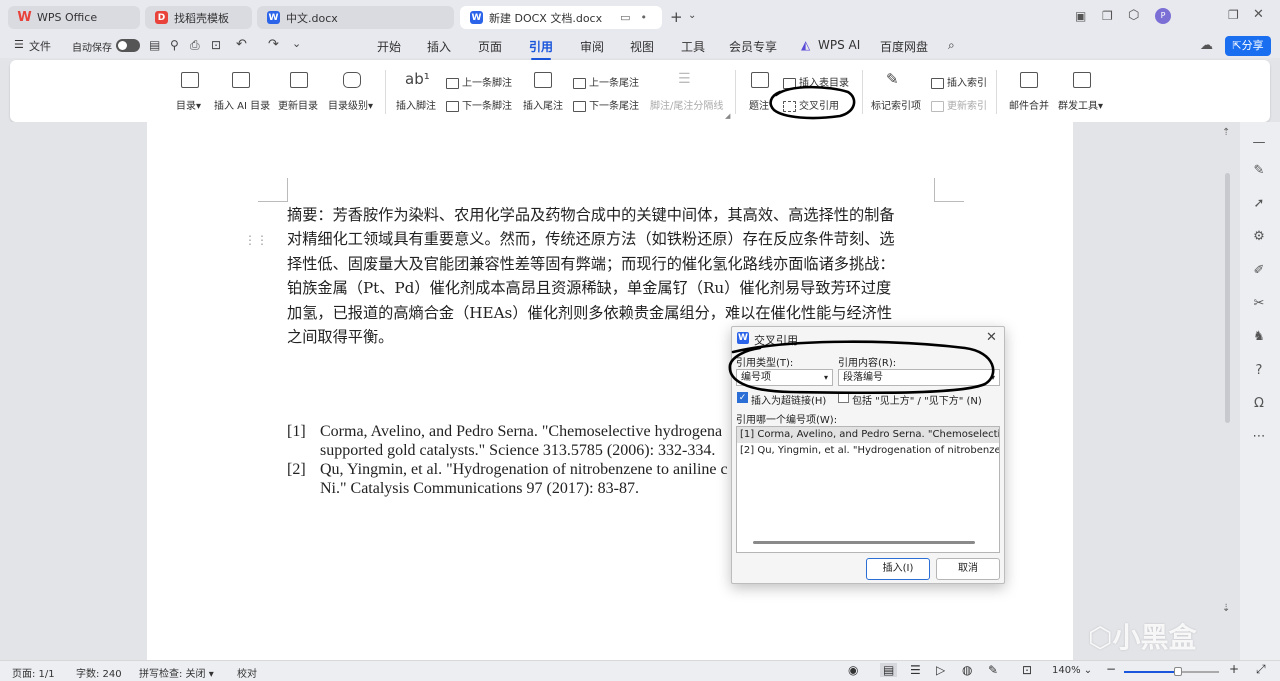 Image resolution: width=1280 pixels, height=681 pixels. Describe the element at coordinates (727, 116) in the screenshot. I see `dialog-launcher-icon: ◢` at that location.